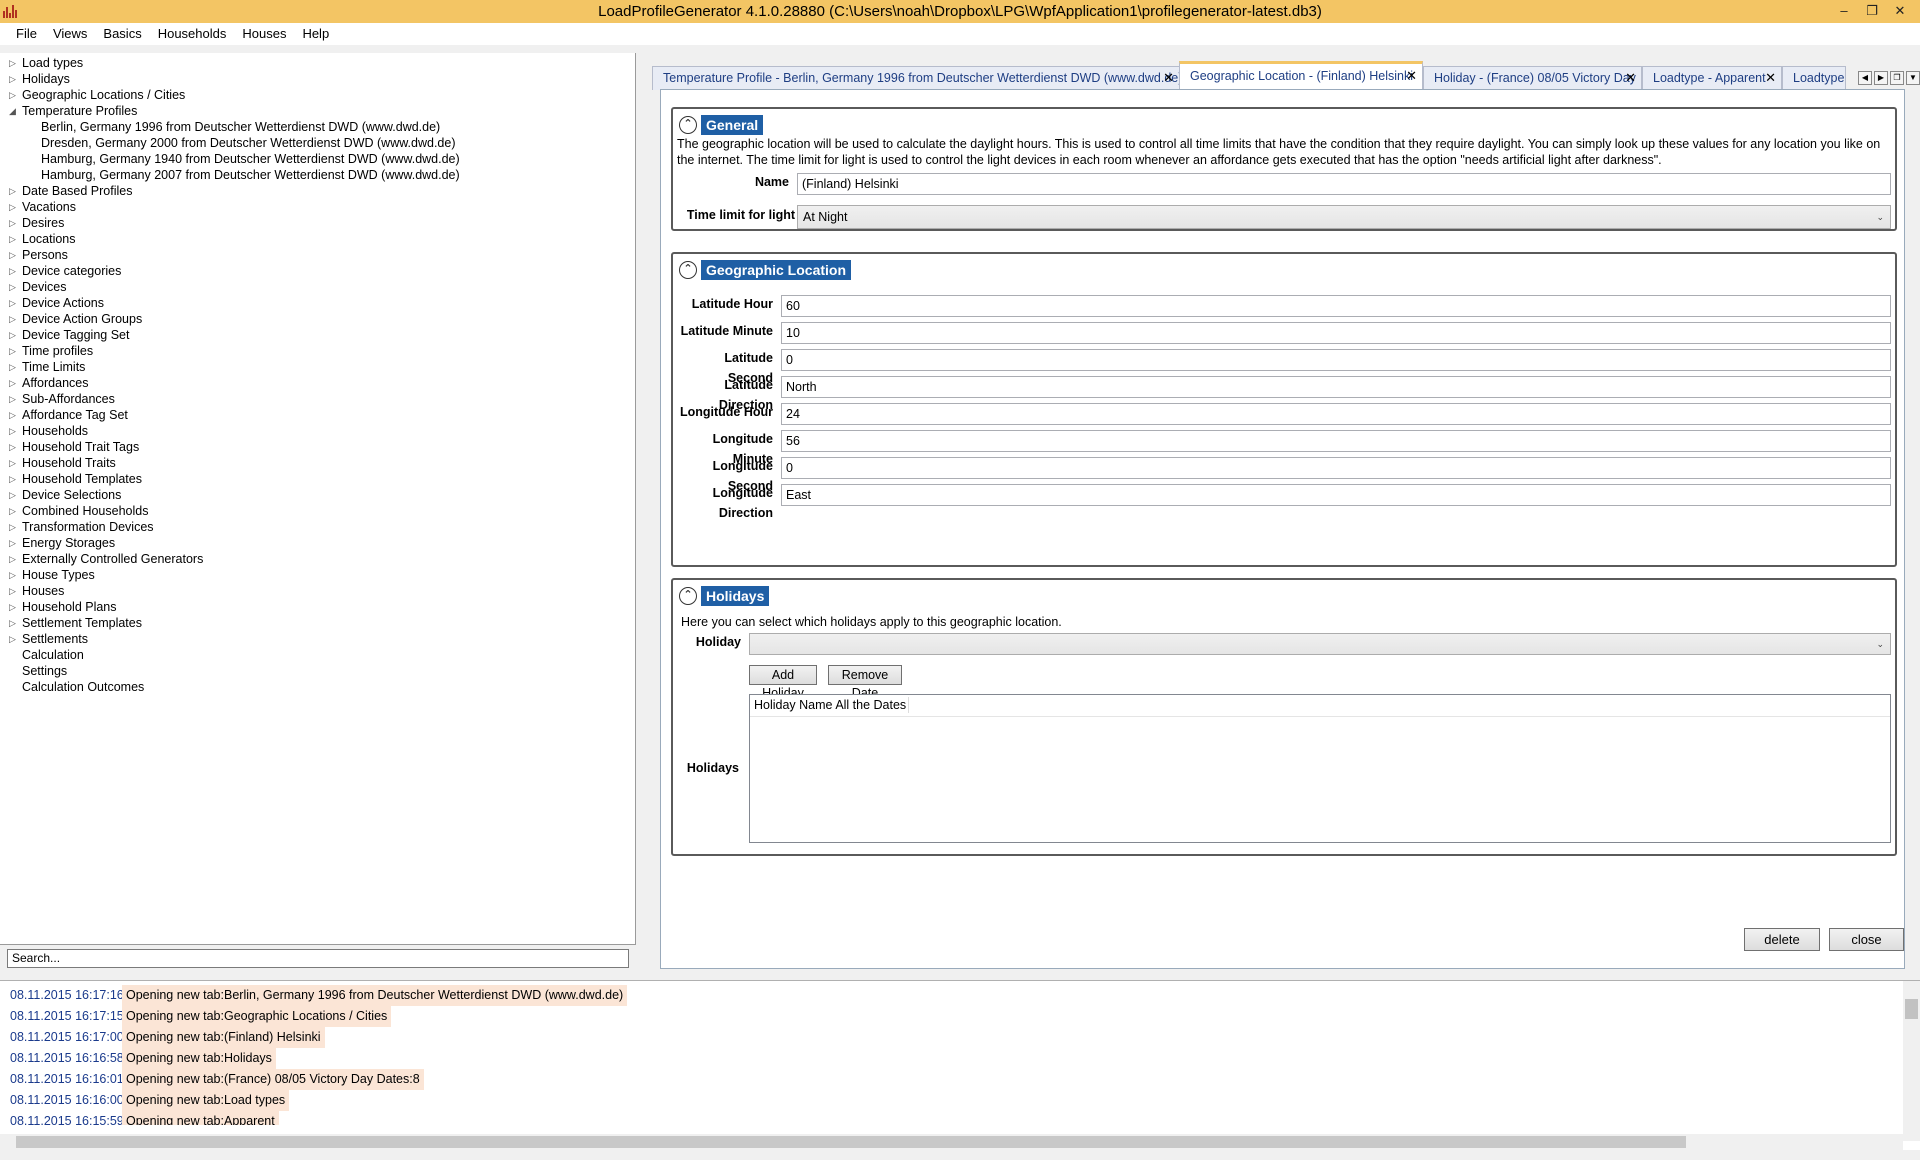  Describe the element at coordinates (317, 367) in the screenshot. I see `tree-item: ▷ Time Limits` at that location.